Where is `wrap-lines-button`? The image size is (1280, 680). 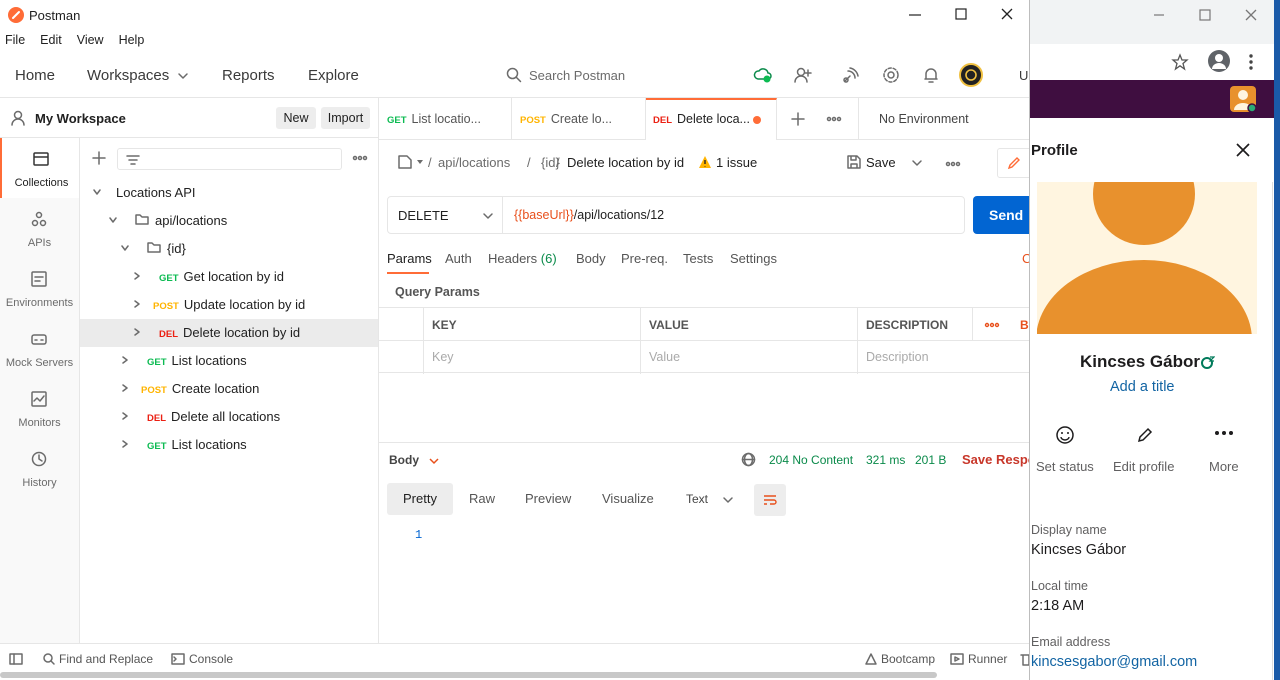
wrap-lines-button is located at coordinates (770, 500).